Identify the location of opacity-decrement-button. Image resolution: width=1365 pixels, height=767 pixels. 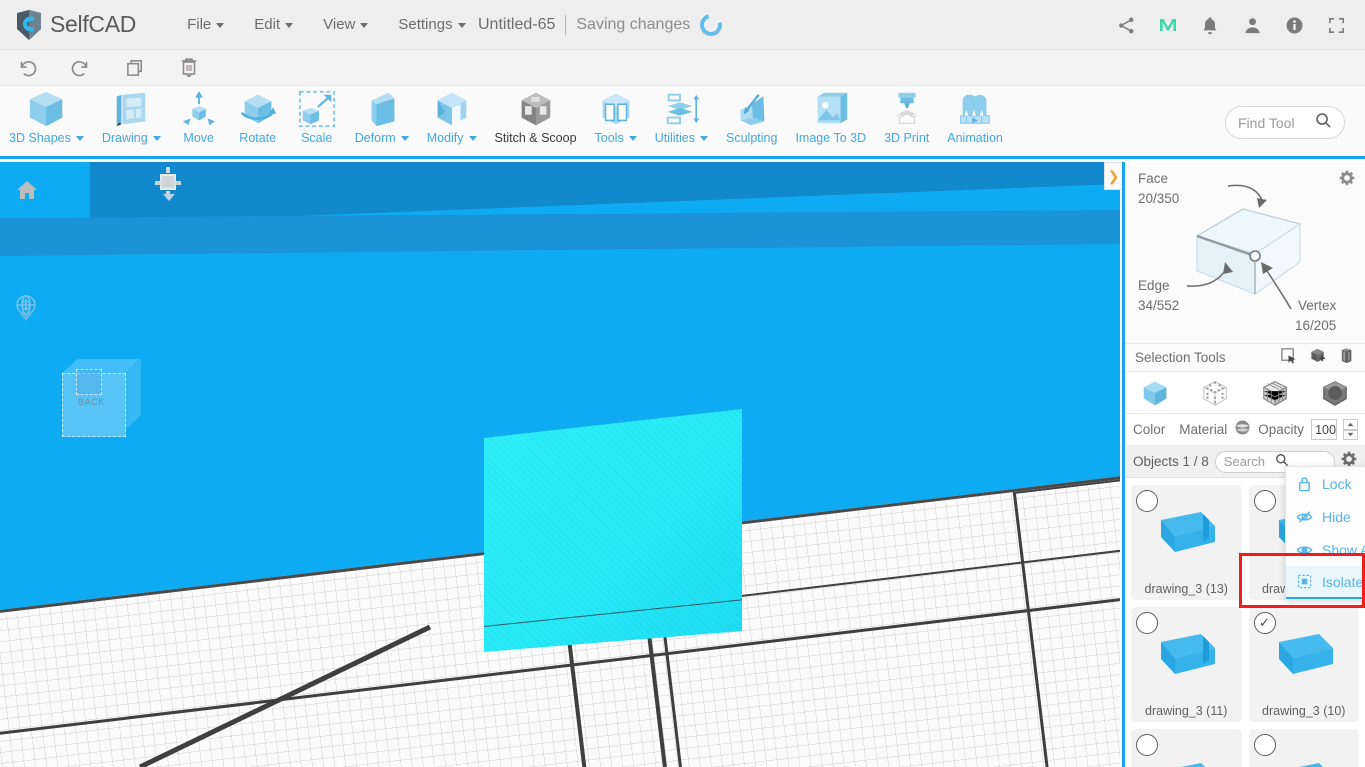
(1350, 434).